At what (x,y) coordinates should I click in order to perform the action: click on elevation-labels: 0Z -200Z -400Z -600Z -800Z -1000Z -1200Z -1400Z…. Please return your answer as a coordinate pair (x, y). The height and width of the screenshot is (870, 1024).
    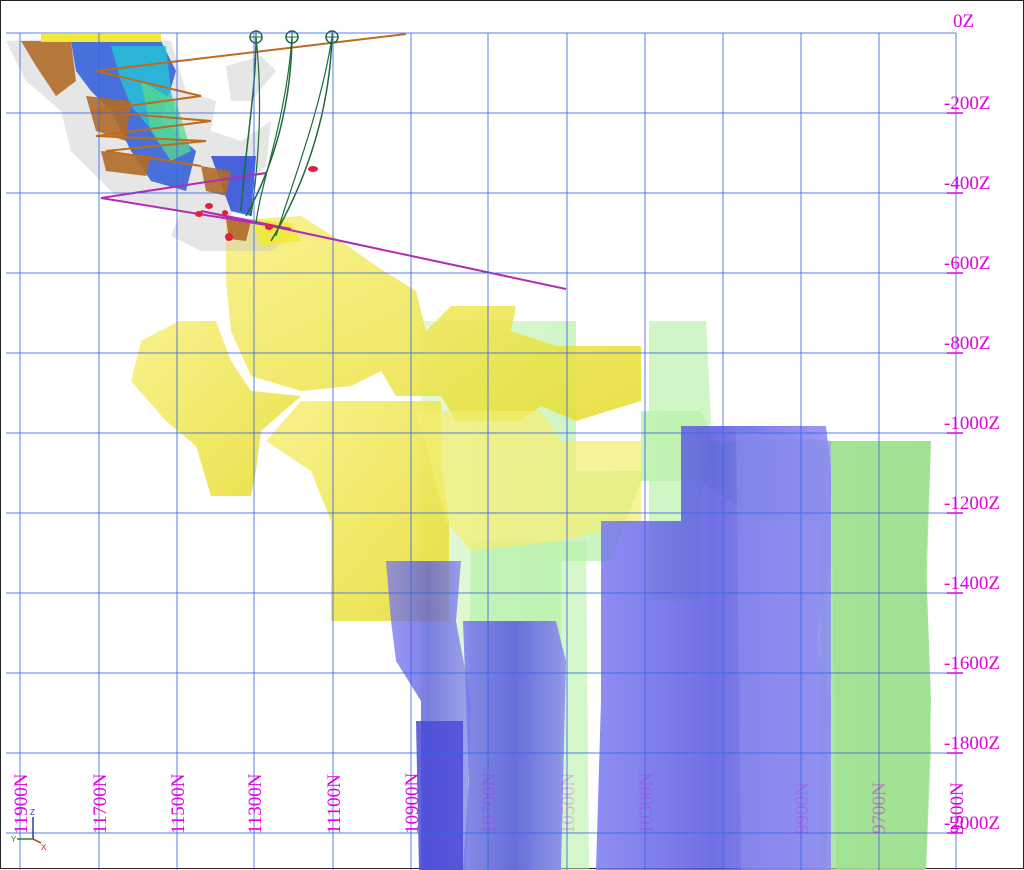
    Looking at the image, I should click on (972, 422).